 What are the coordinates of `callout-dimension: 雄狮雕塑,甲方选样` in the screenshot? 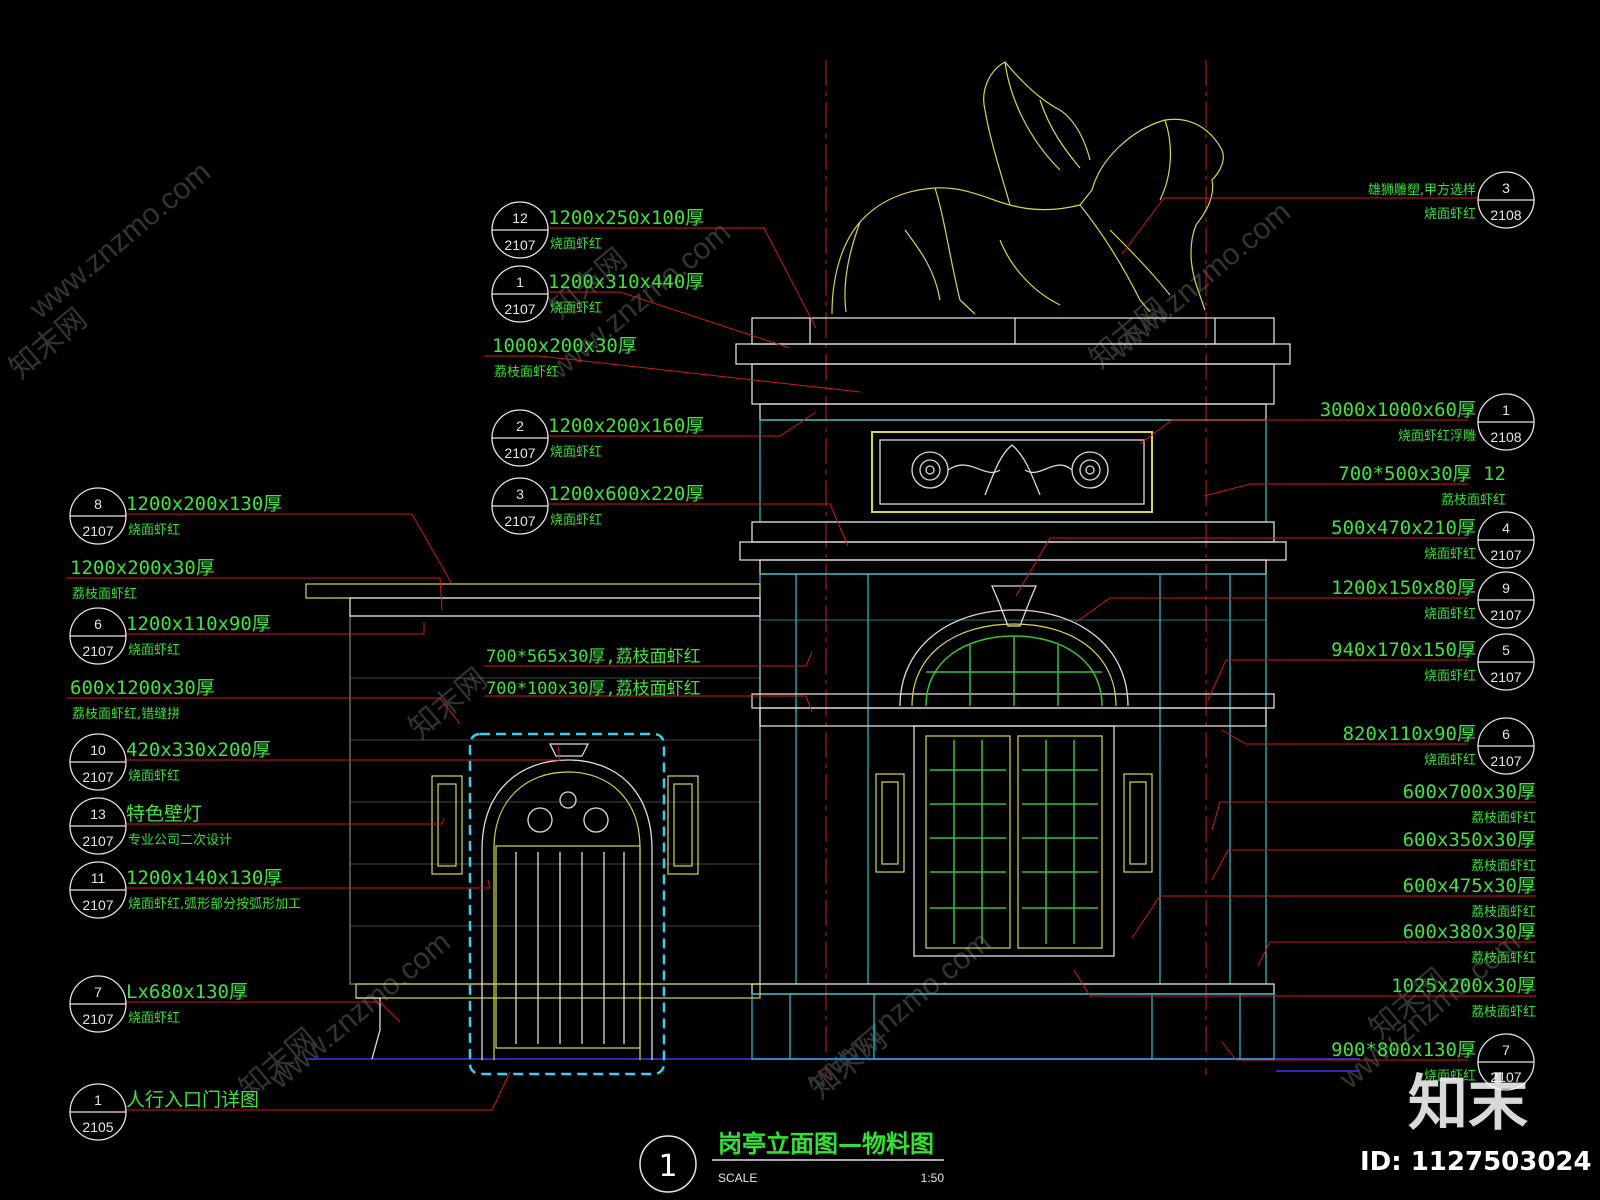 It's located at (1422, 190).